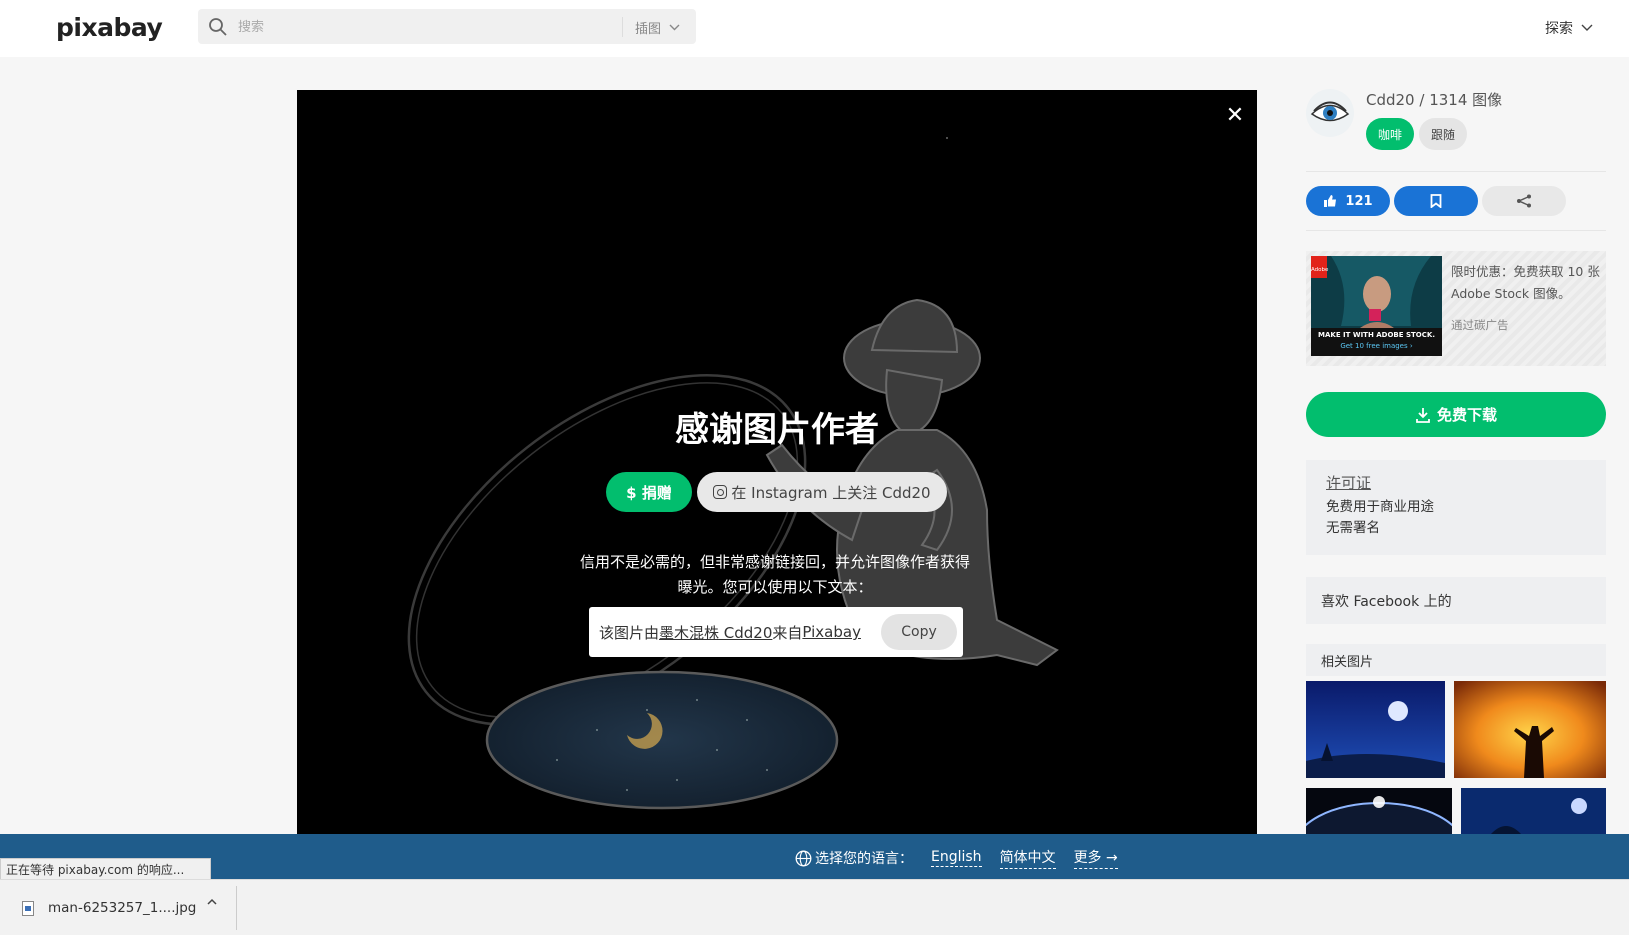  Describe the element at coordinates (956, 858) in the screenshot. I see `language-english-link: English` at that location.